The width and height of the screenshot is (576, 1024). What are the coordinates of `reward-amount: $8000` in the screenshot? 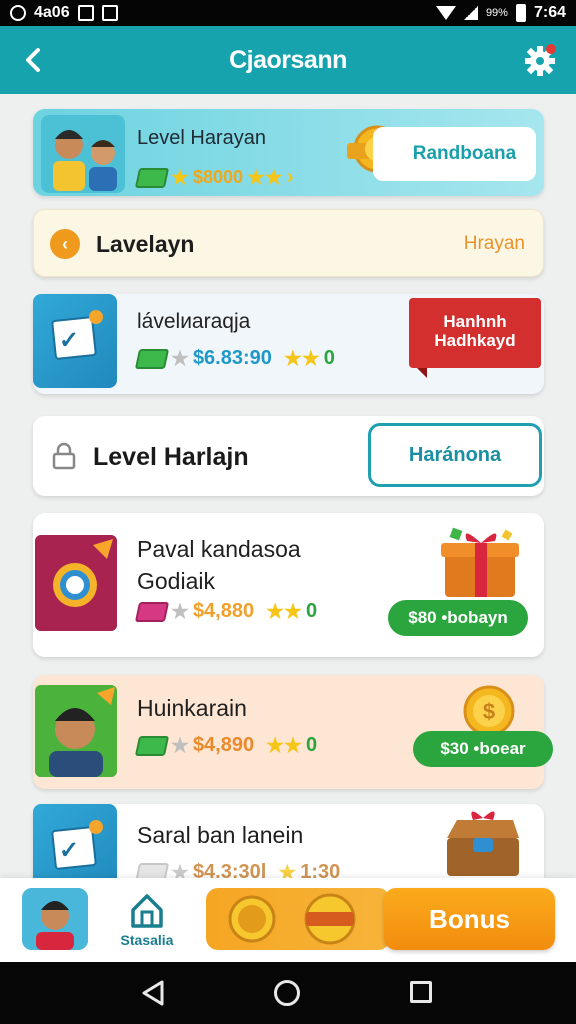 It's located at (217, 177).